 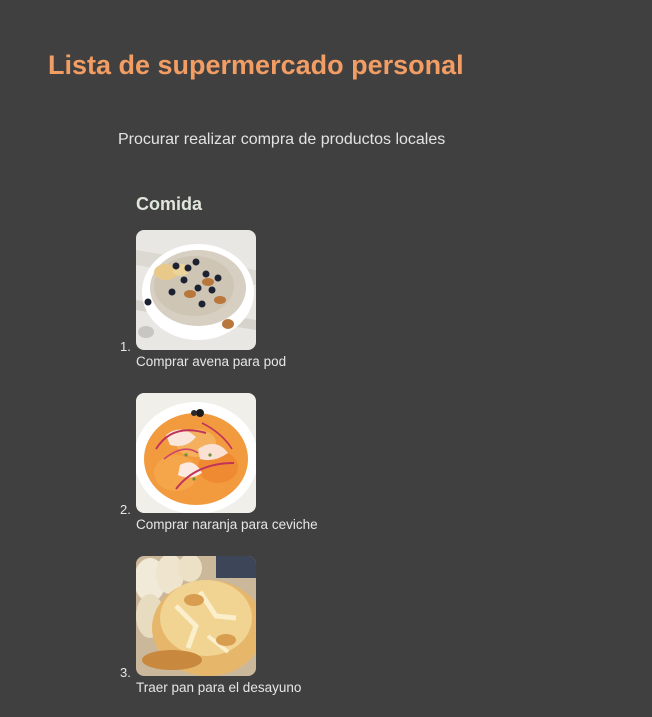 I want to click on list-item-caption: Comprar naranja para ceviche, so click(x=227, y=524).